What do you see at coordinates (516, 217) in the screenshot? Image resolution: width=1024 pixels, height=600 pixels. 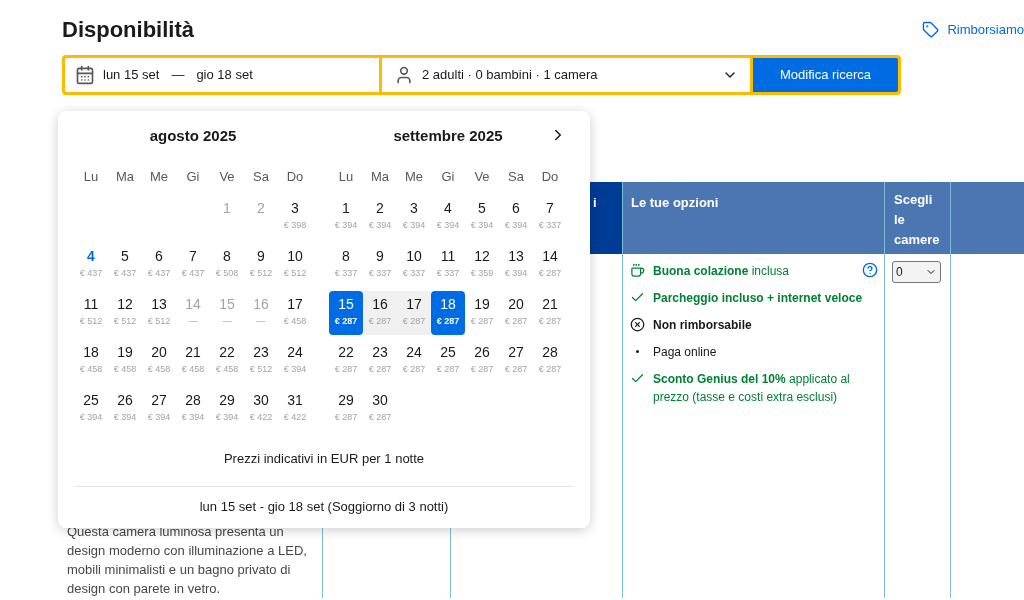 I see `calendar-day: 6 € 394` at bounding box center [516, 217].